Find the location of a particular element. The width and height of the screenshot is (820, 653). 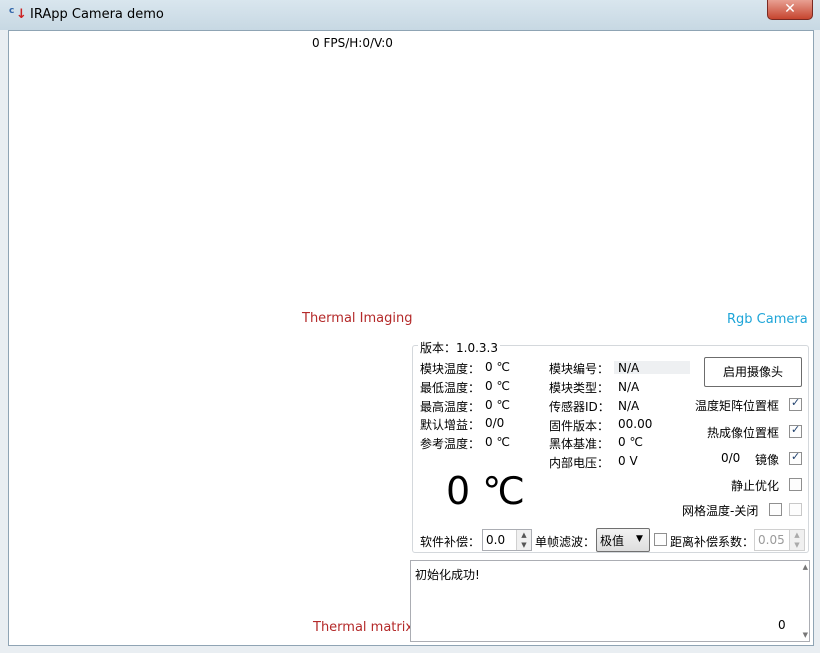

thermal-frame-label: 热成像位置框 is located at coordinates (743, 433).